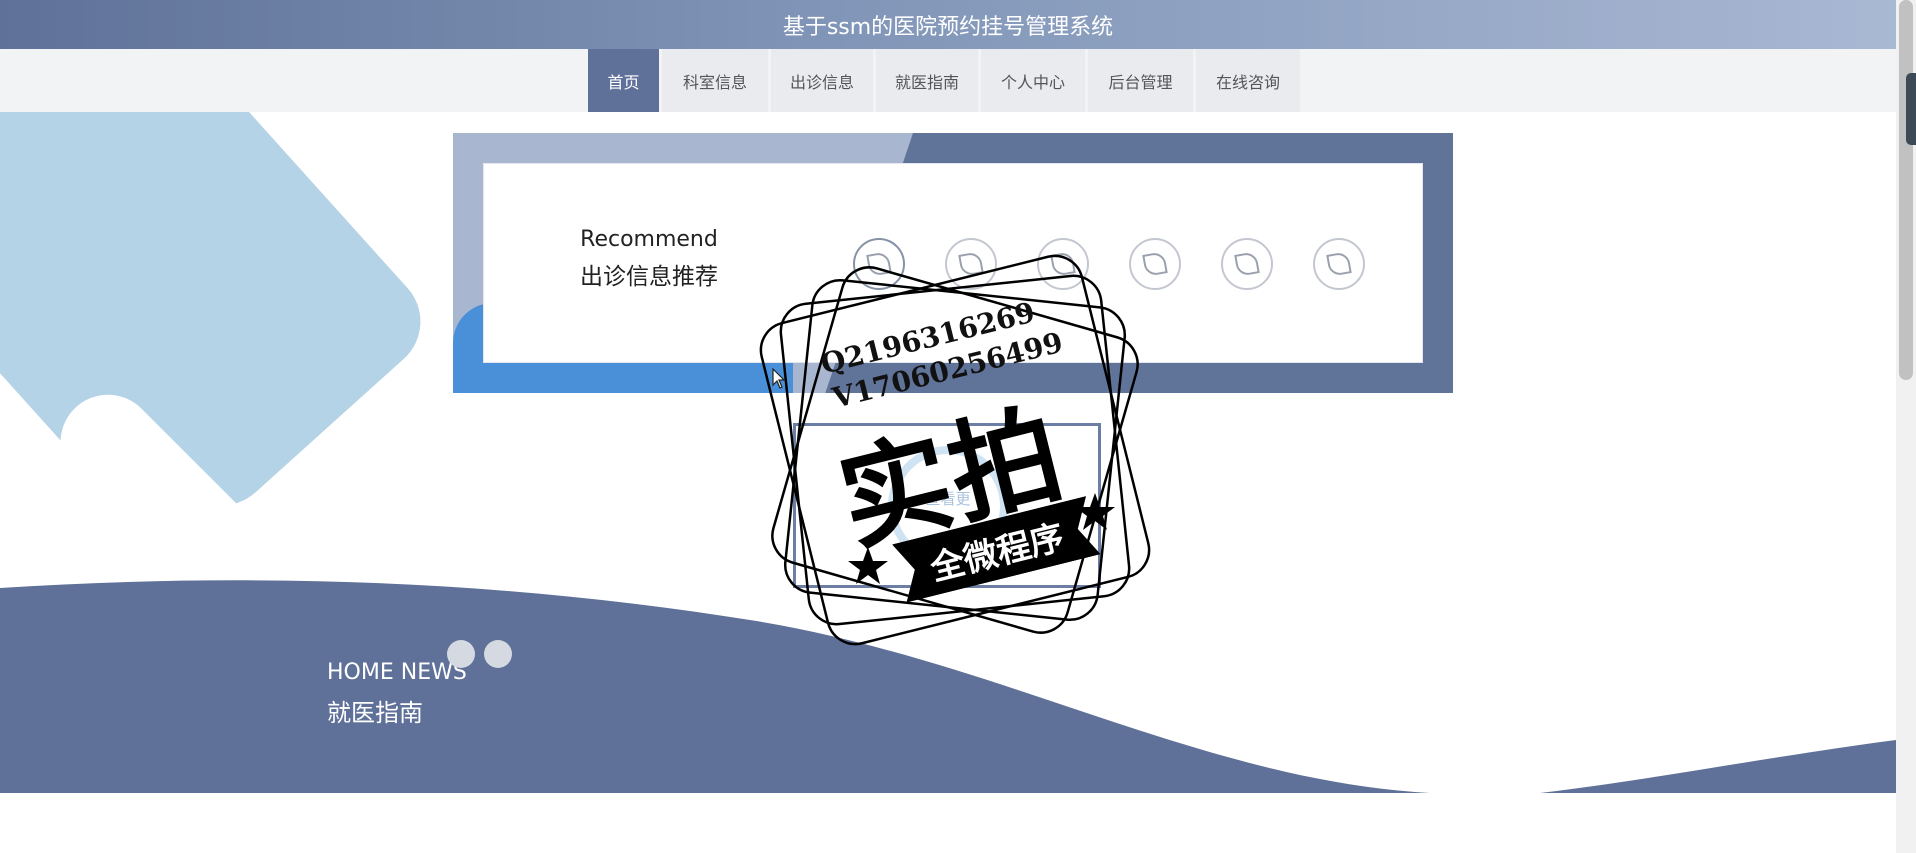 Image resolution: width=1916 pixels, height=853 pixels. I want to click on side-handle, so click(1911, 109).